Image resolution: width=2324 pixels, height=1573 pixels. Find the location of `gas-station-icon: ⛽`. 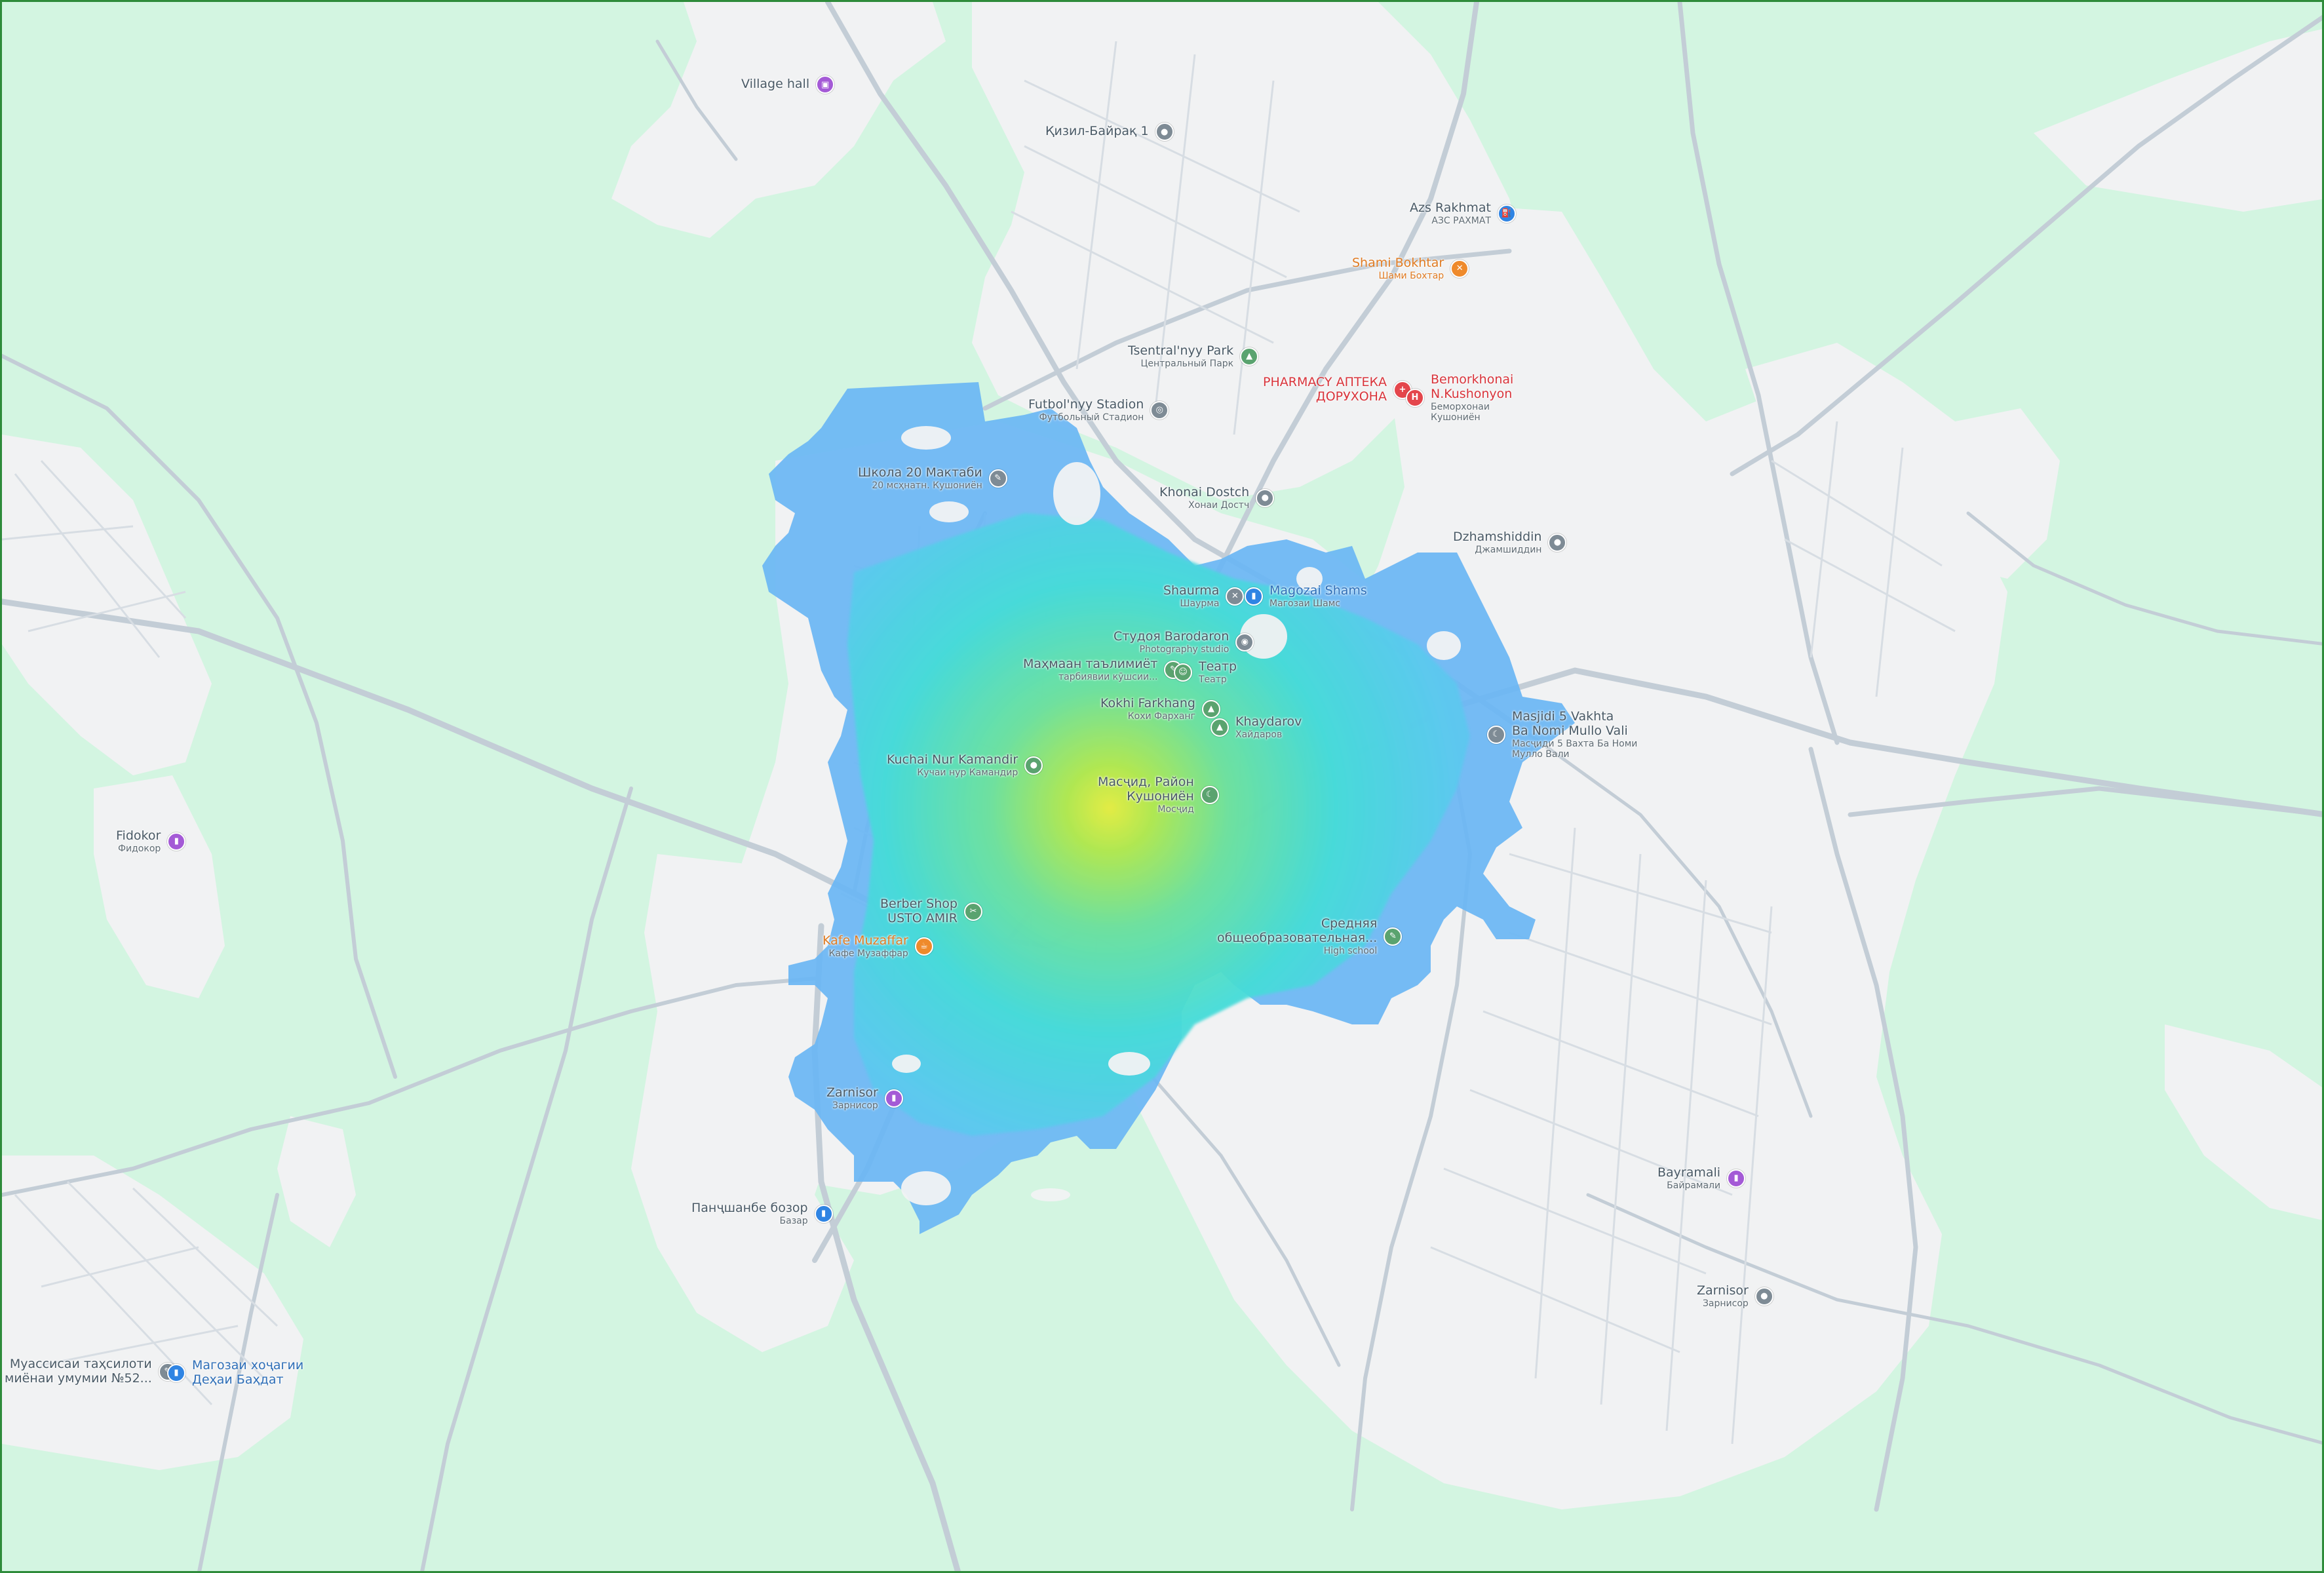

gas-station-icon: ⛽ is located at coordinates (1506, 213).